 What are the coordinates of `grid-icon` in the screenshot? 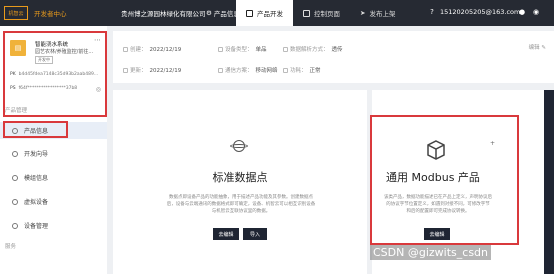 It's located at (249, 13).